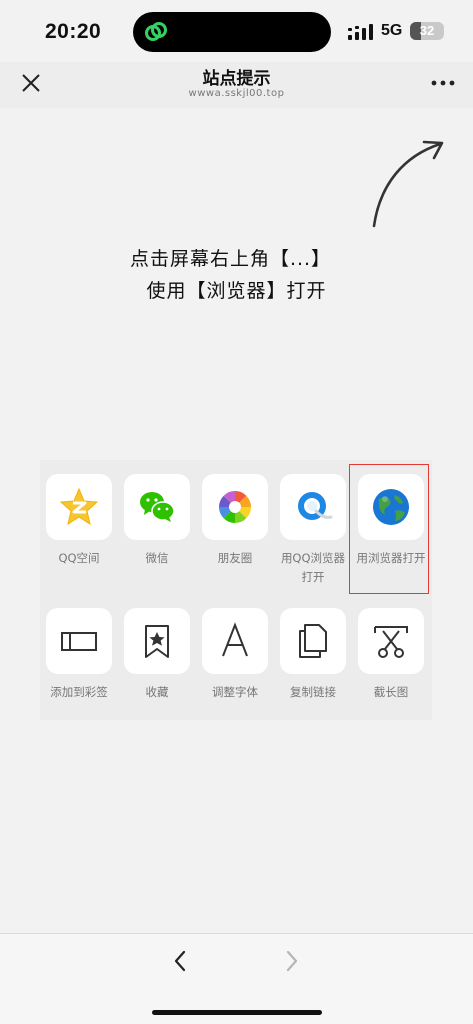  I want to click on home-indicator, so click(237, 1012).